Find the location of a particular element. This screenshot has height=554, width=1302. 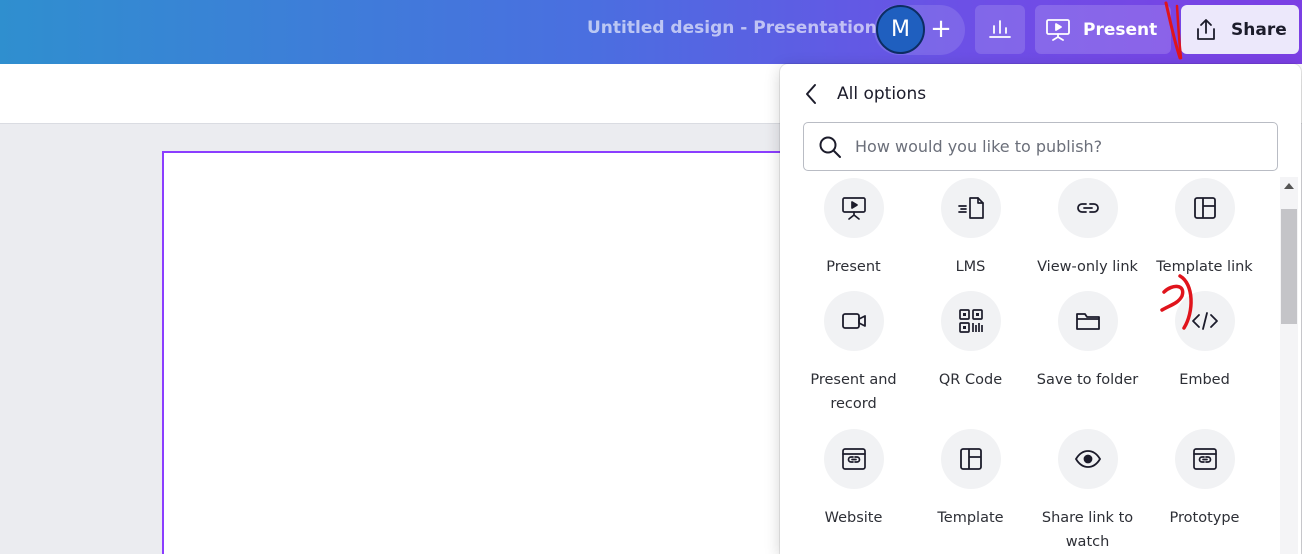

option-label: Template link is located at coordinates (1204, 267).